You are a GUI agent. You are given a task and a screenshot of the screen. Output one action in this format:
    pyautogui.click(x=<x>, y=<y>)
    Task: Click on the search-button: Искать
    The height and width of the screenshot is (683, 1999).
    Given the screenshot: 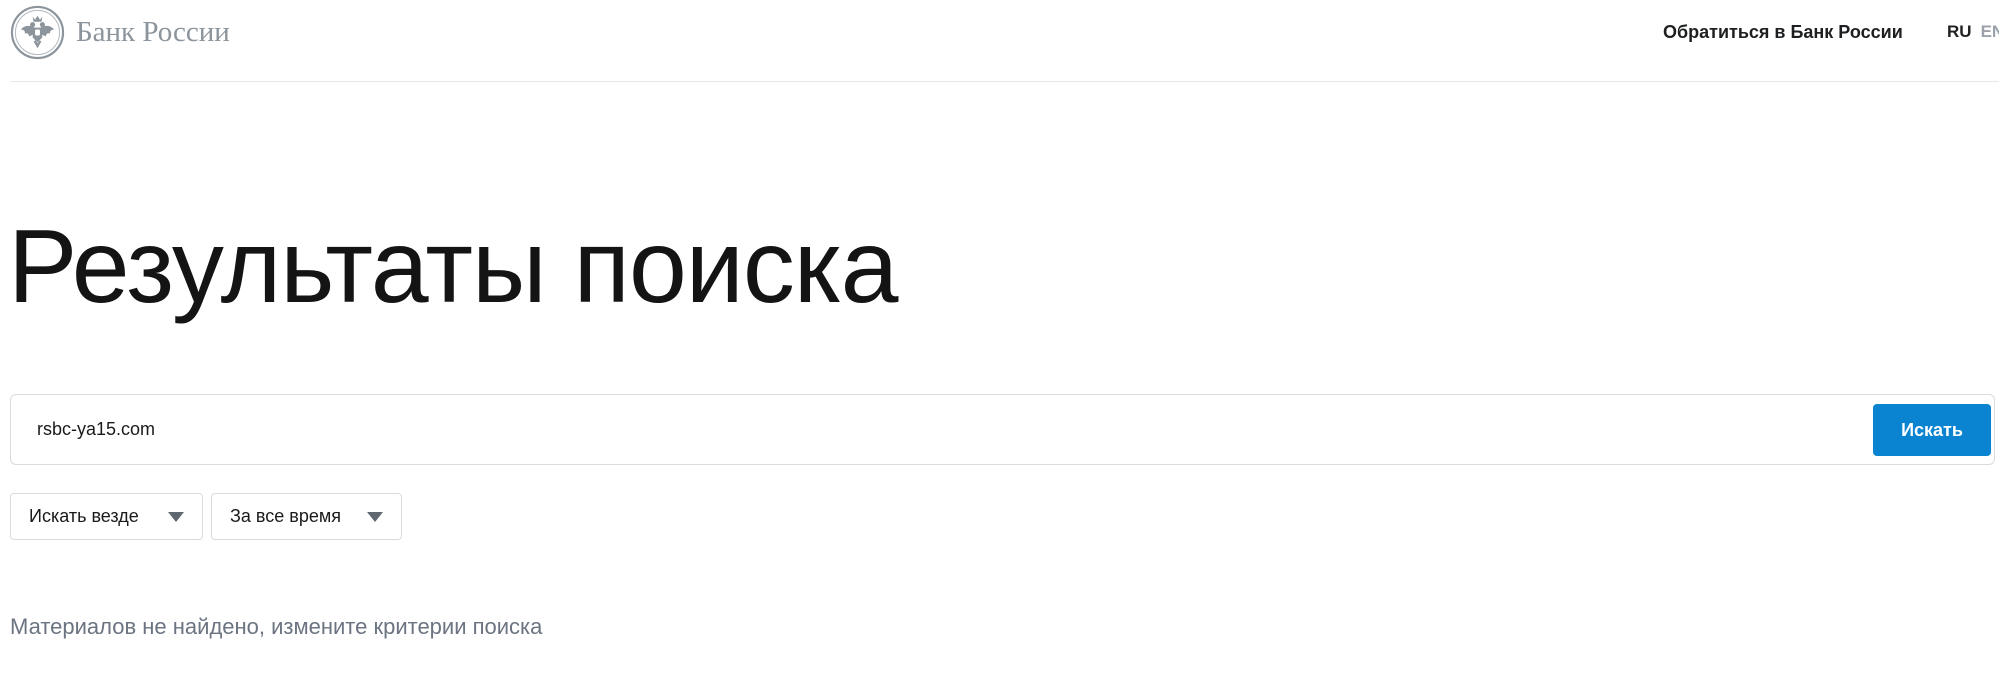 What is the action you would take?
    pyautogui.click(x=1932, y=430)
    